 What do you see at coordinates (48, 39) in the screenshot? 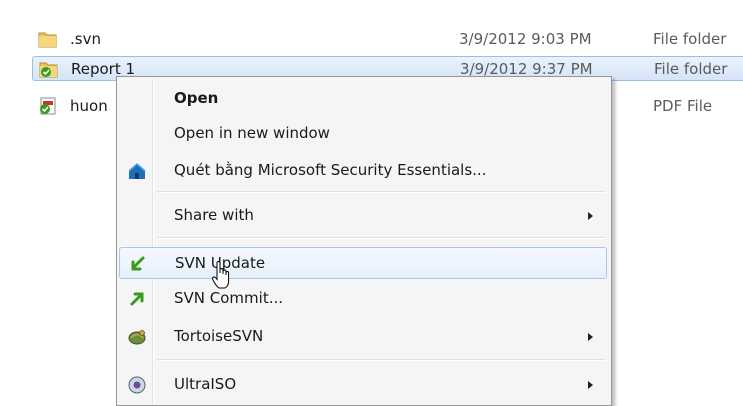
I see `folder-icon` at bounding box center [48, 39].